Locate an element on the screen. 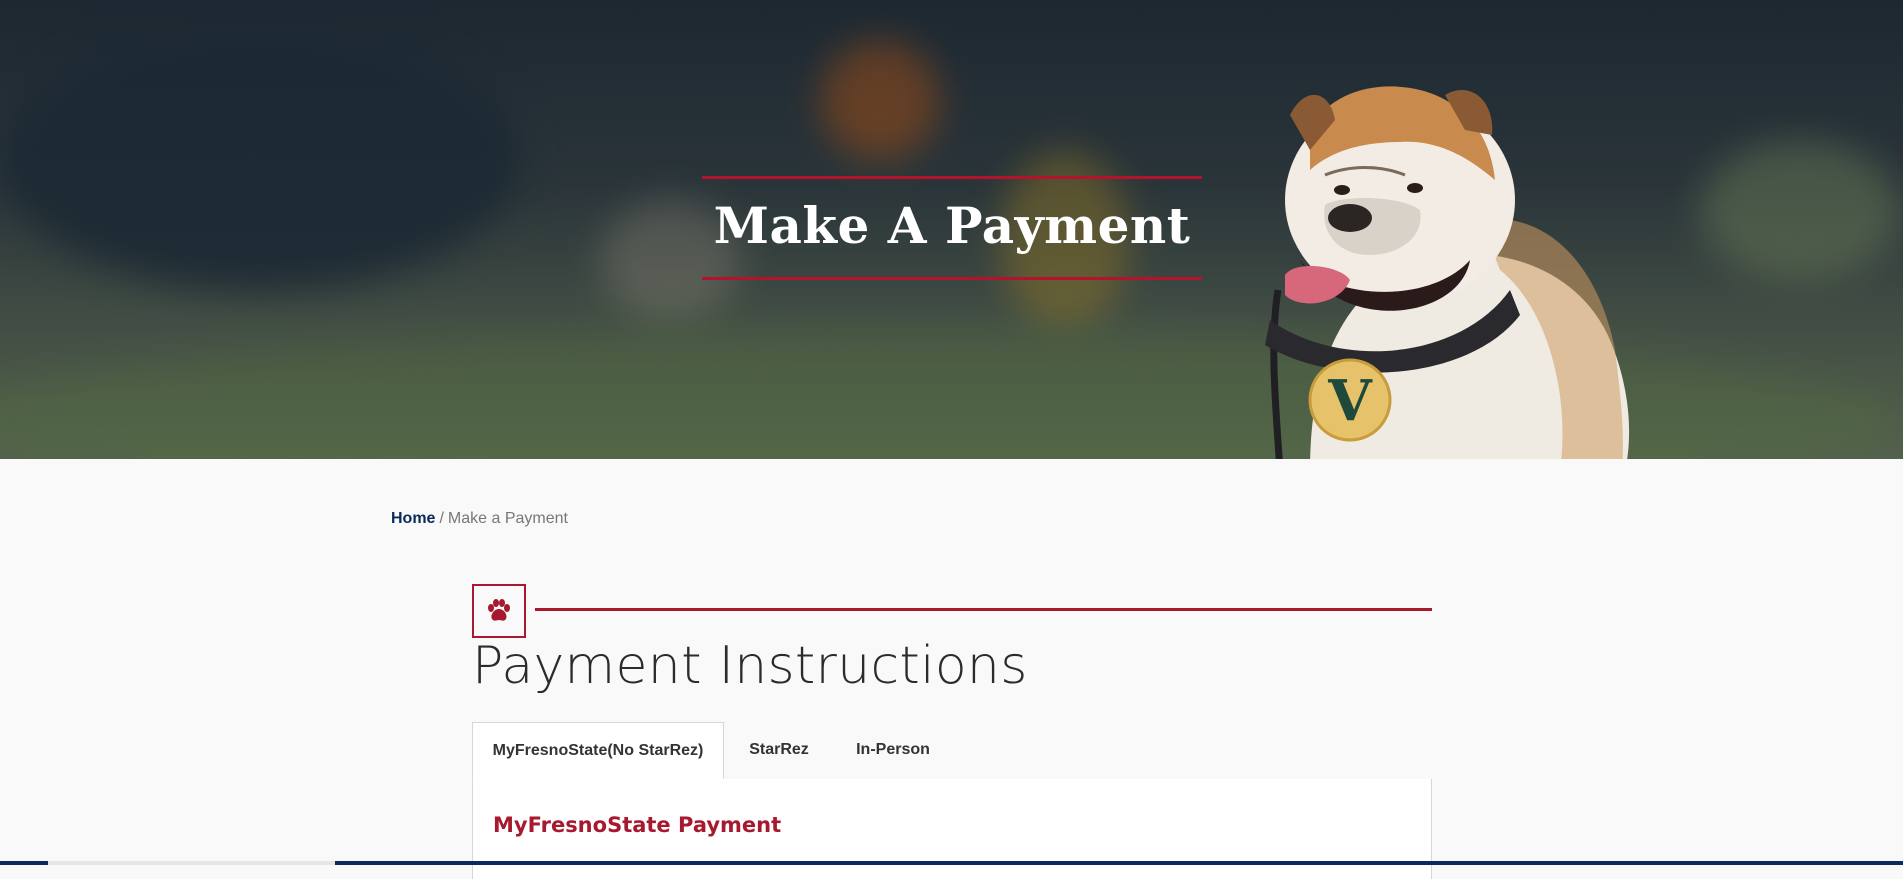  section-rule is located at coordinates (983, 609).